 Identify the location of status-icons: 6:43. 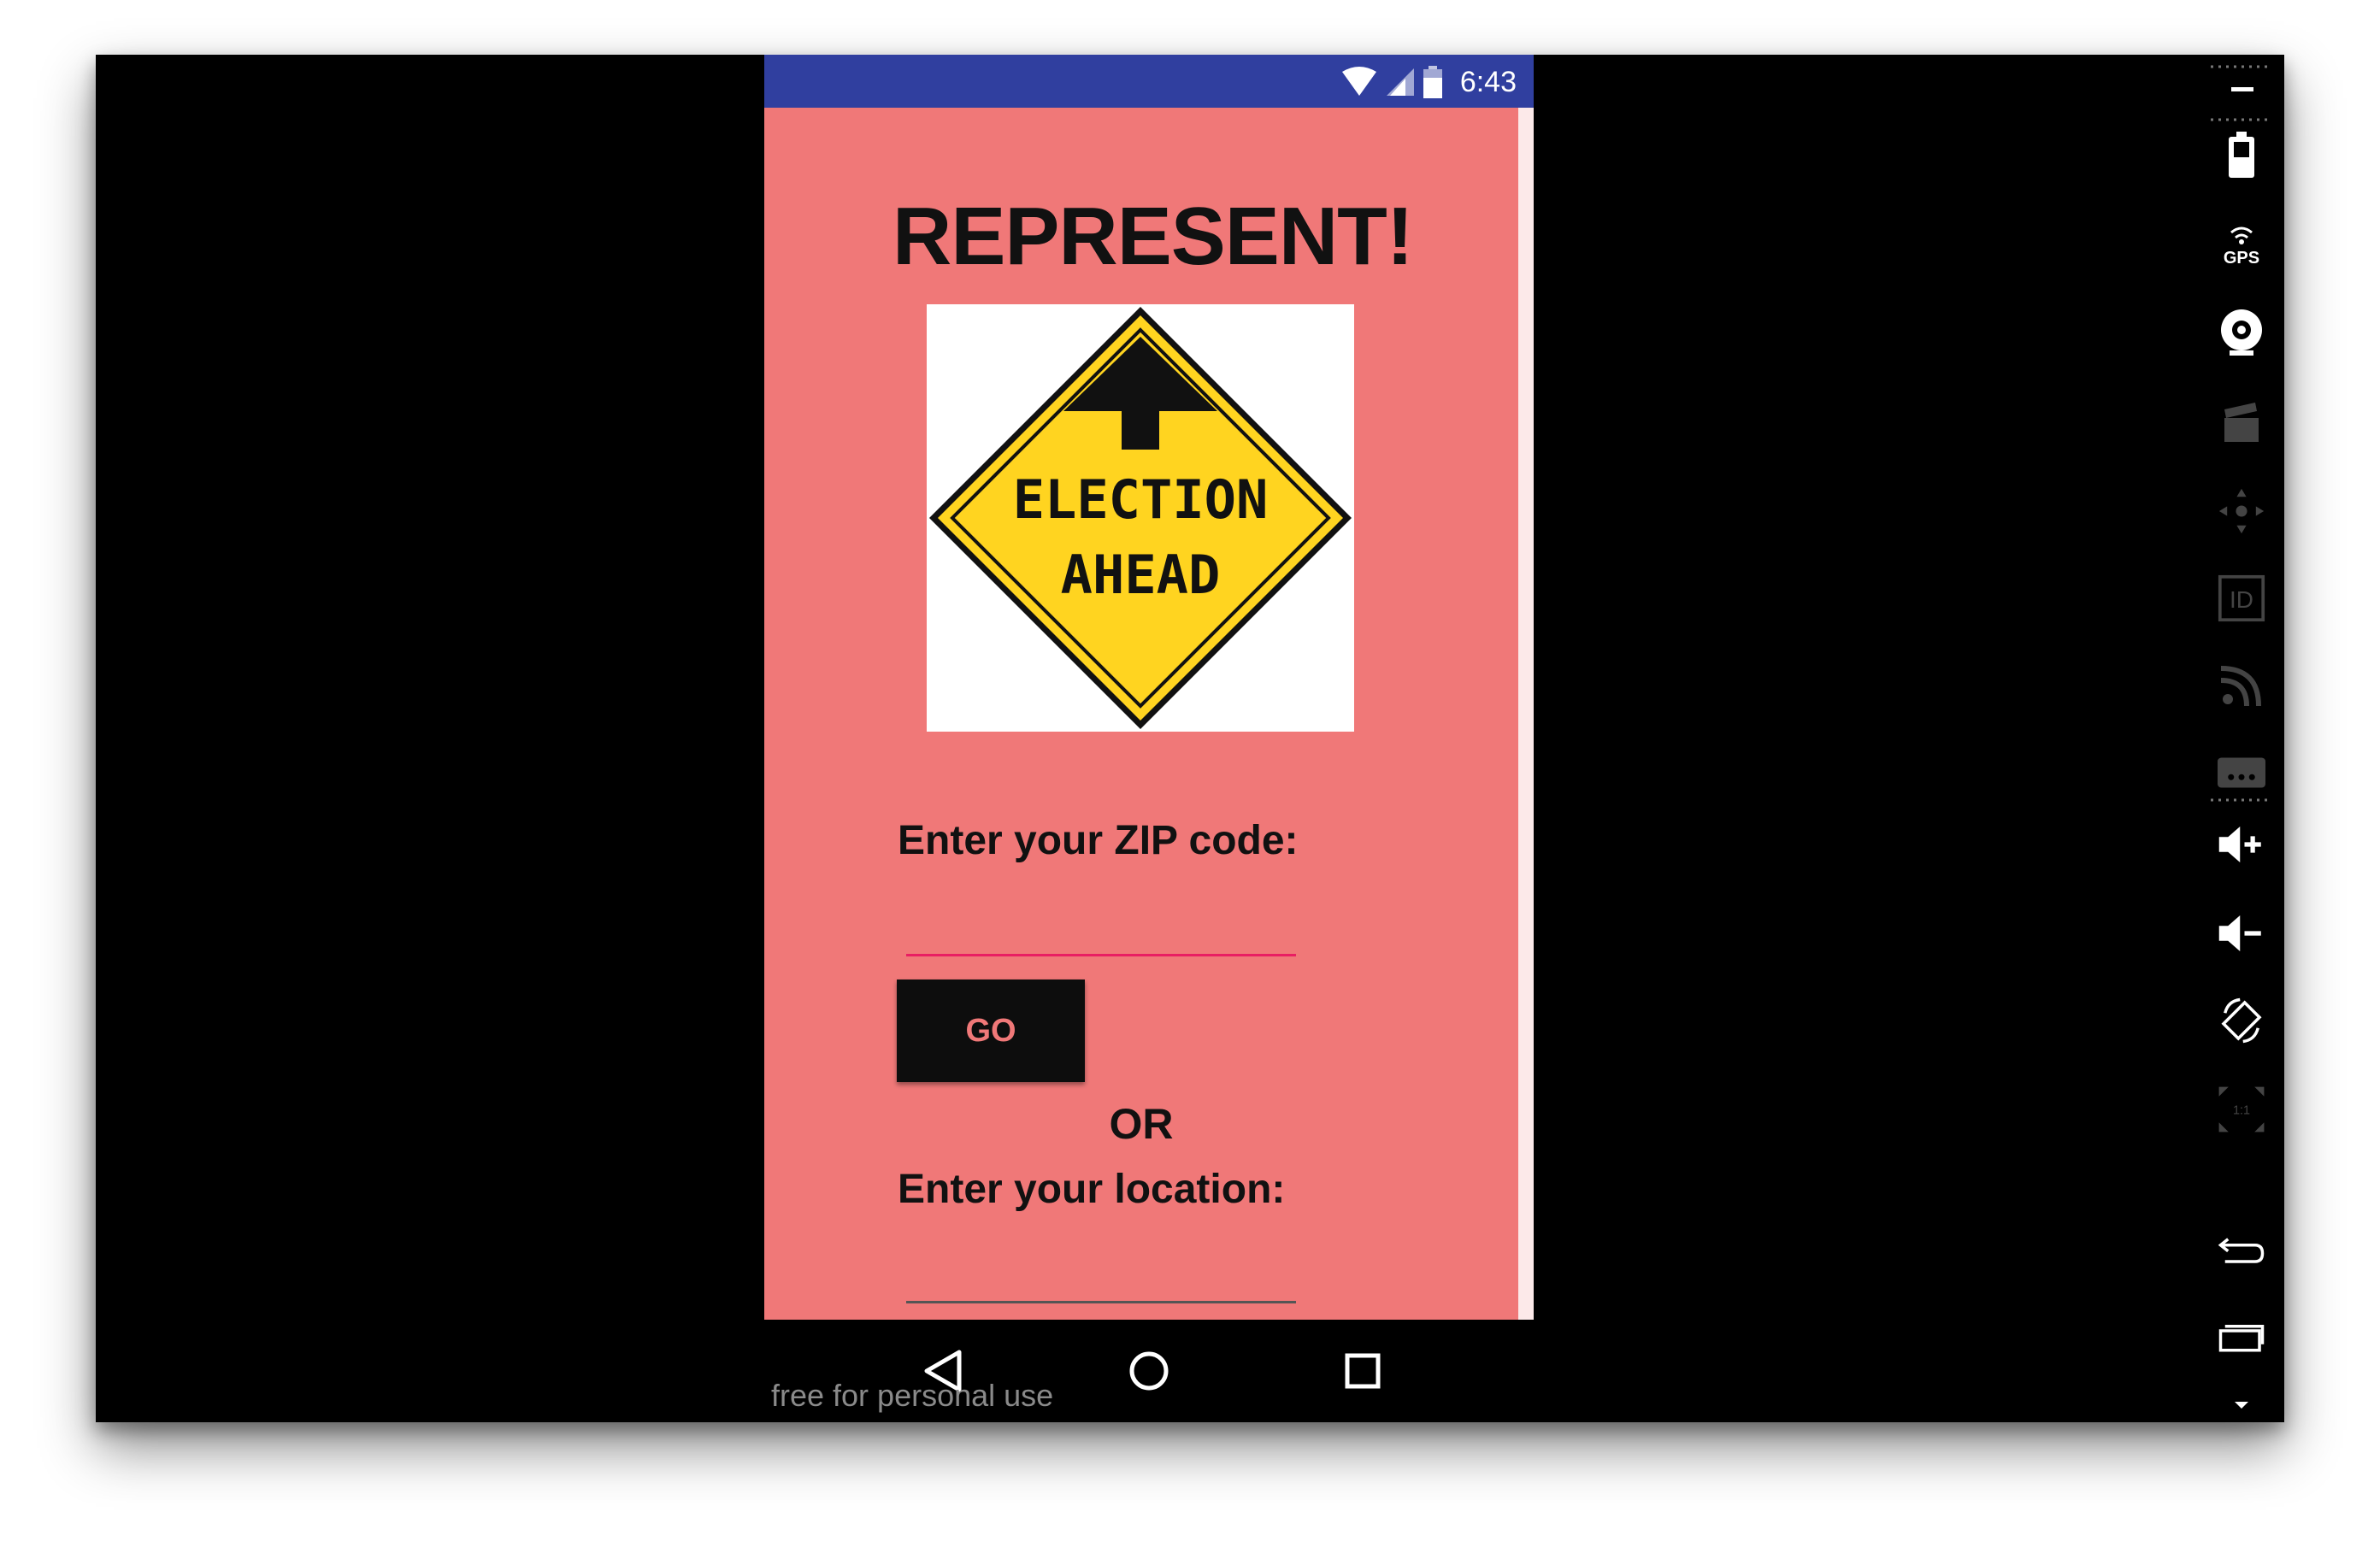
(1429, 82).